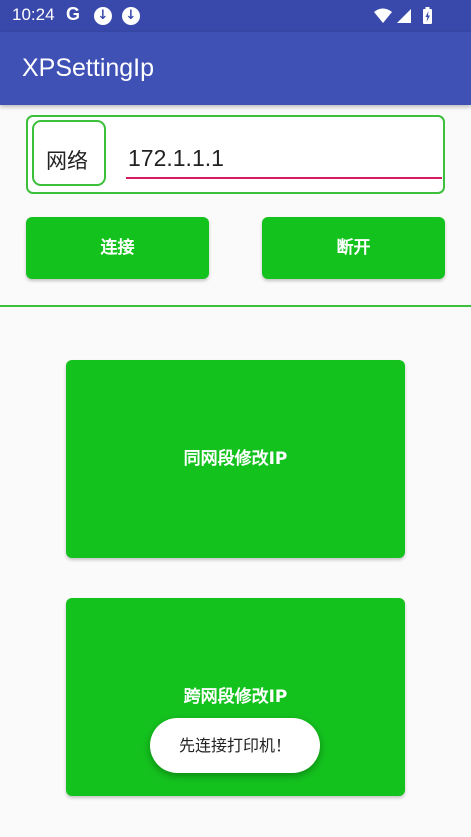 Image resolution: width=471 pixels, height=837 pixels. I want to click on disconnect-button: 断开, so click(353, 248).